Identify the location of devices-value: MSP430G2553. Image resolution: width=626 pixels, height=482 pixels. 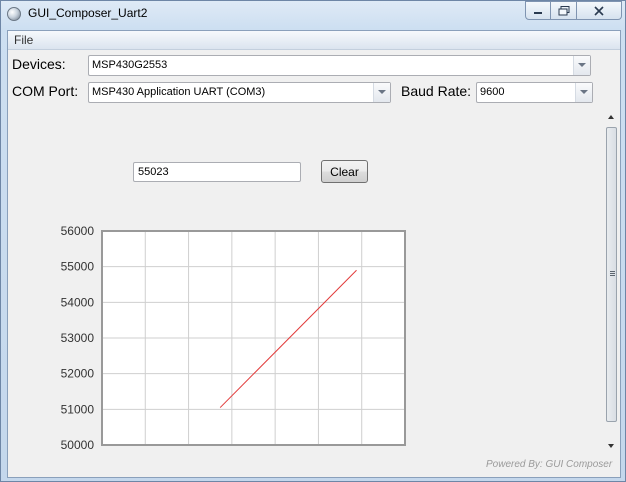
(130, 65).